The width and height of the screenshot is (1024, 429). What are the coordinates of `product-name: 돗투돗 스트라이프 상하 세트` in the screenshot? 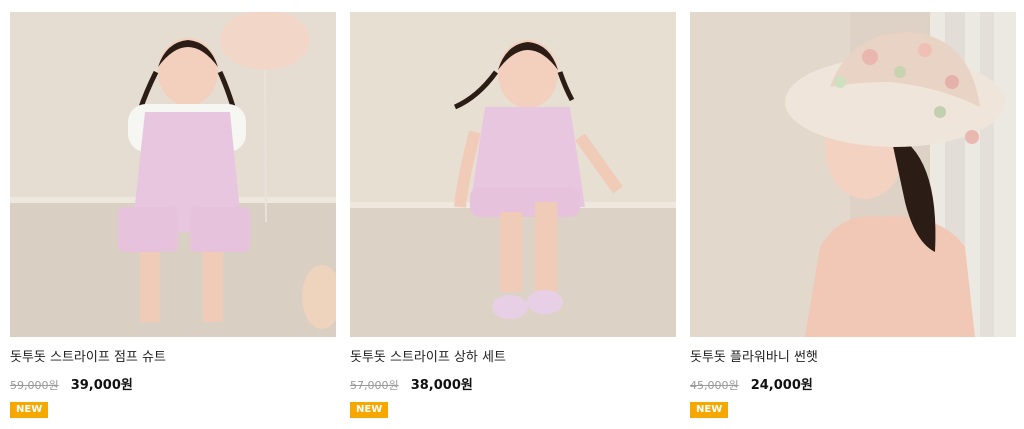 It's located at (513, 358).